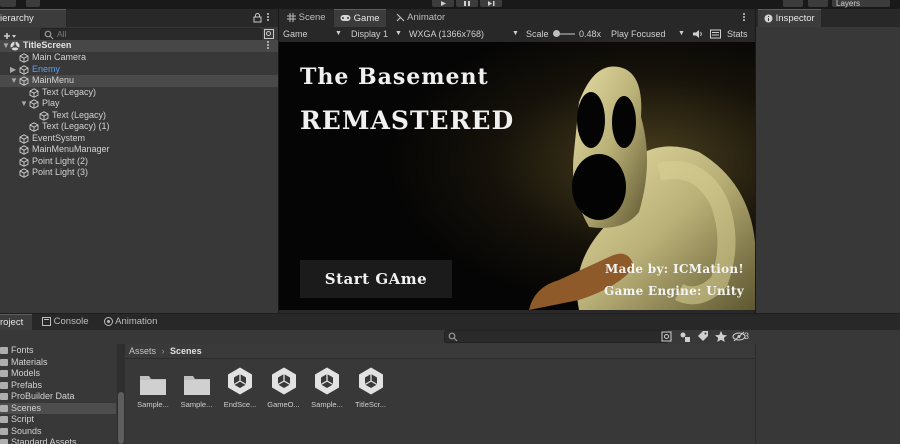  Describe the element at coordinates (17, 18) in the screenshot. I see `hierarchy-tab-label: ierarchy` at that location.